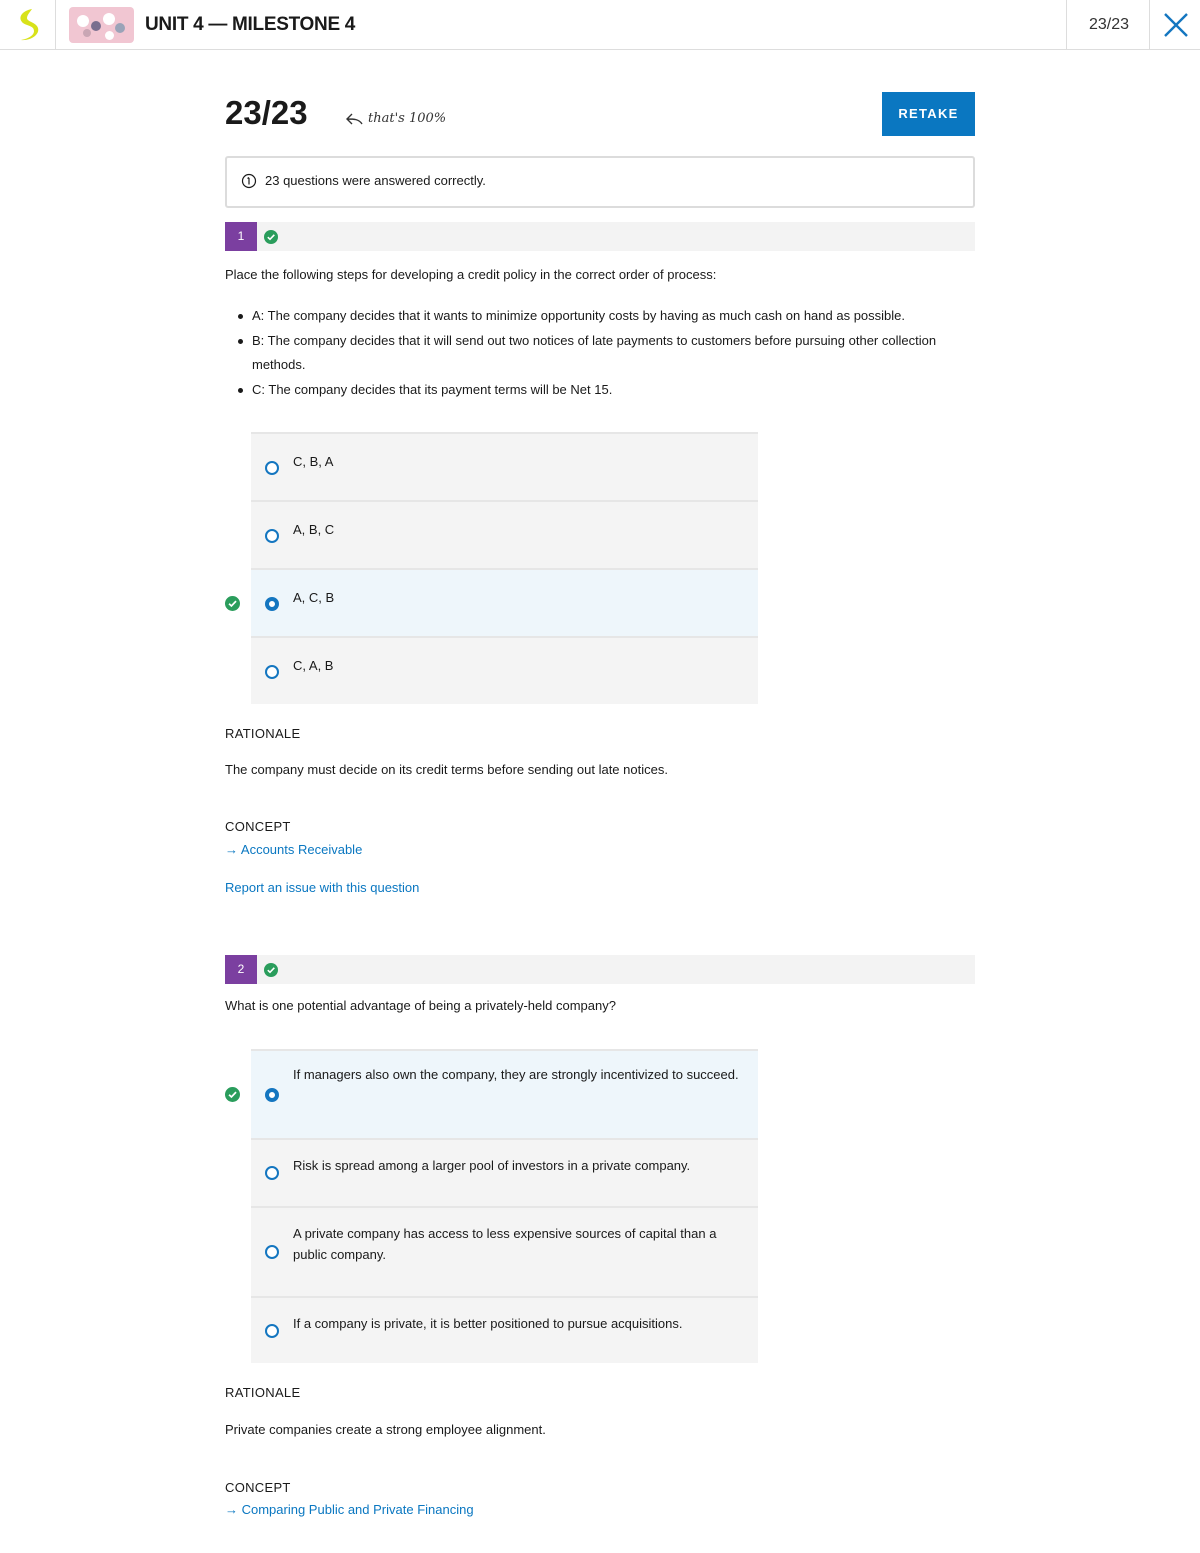  I want to click on results-info-text: 23 questions were answered correctly., so click(375, 180).